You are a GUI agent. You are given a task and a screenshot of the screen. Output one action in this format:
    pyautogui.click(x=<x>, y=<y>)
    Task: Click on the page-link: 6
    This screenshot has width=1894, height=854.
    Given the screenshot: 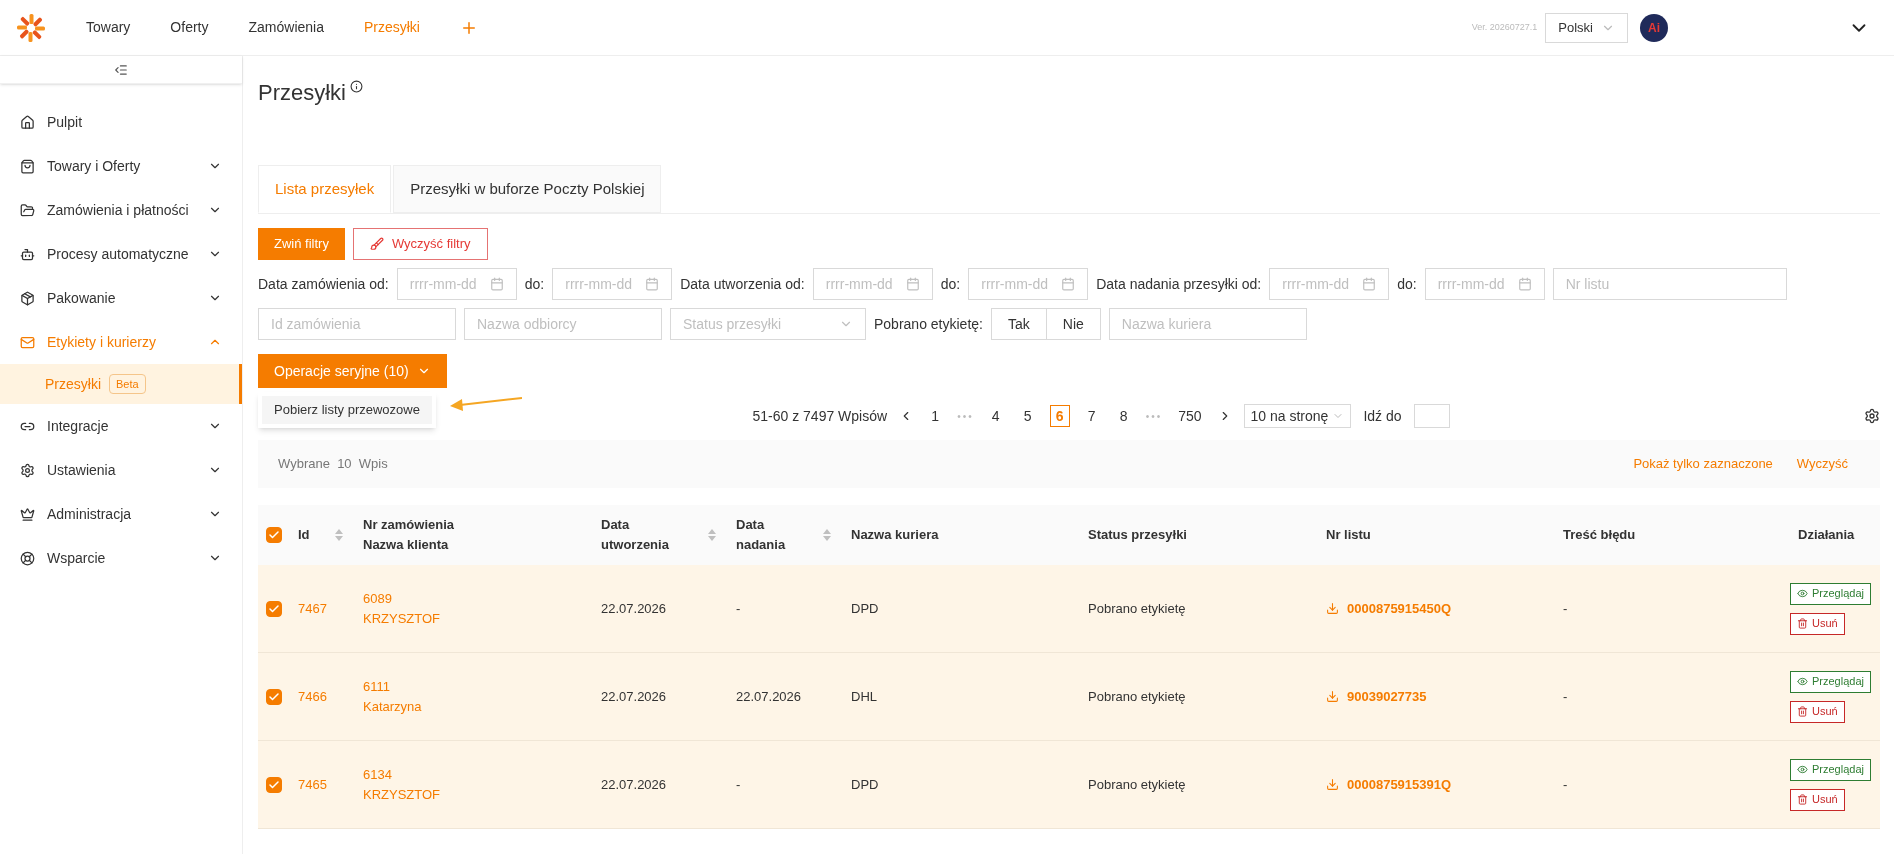 What is the action you would take?
    pyautogui.click(x=1059, y=416)
    